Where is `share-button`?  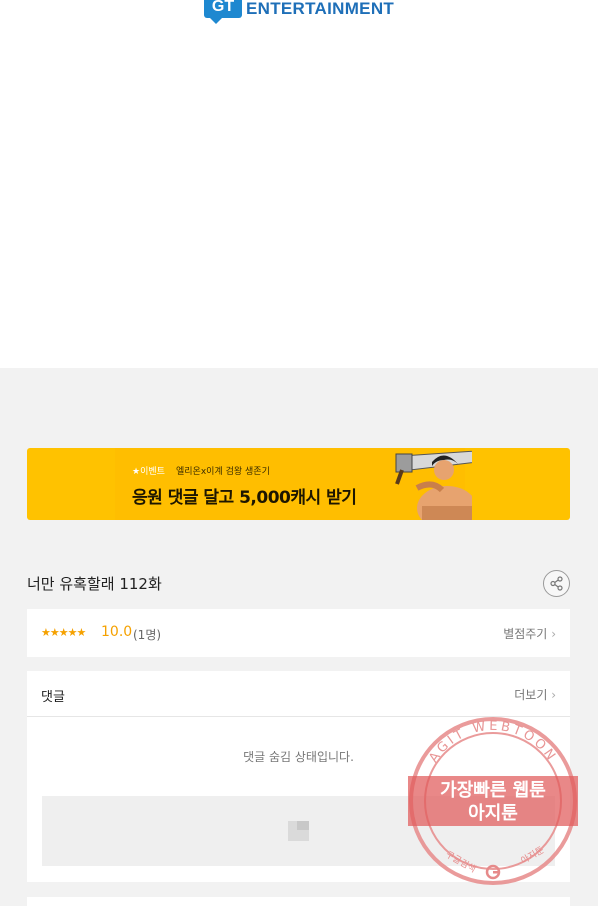
share-button is located at coordinates (556, 583).